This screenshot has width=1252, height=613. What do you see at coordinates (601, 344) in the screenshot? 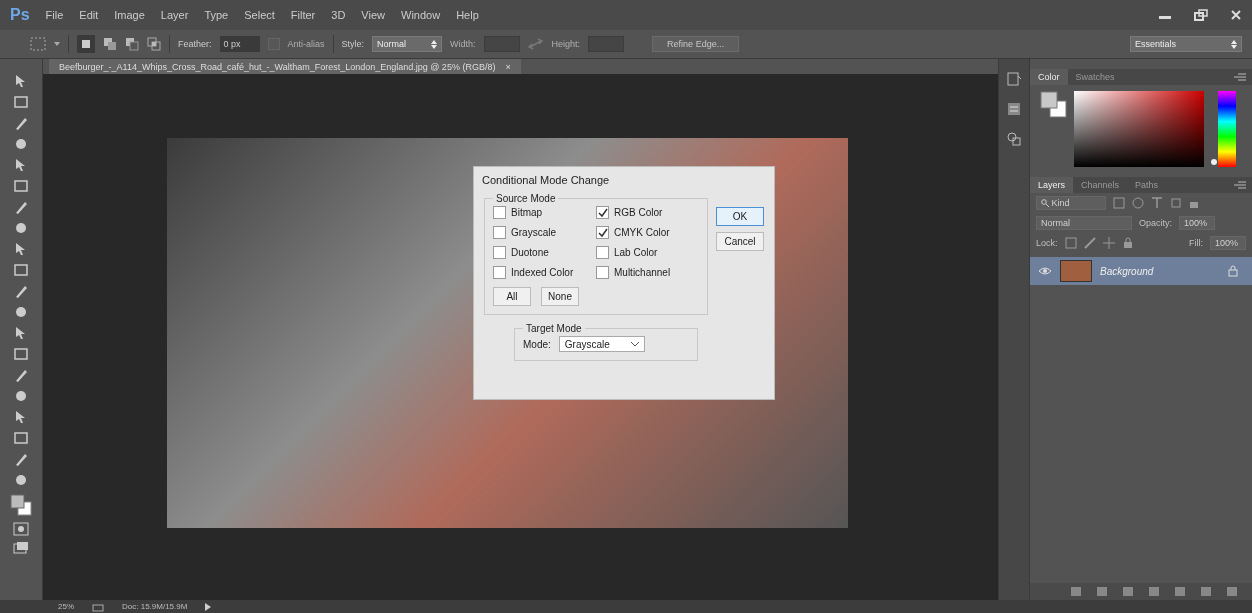
I see `mode-dropdown: Grayscale` at bounding box center [601, 344].